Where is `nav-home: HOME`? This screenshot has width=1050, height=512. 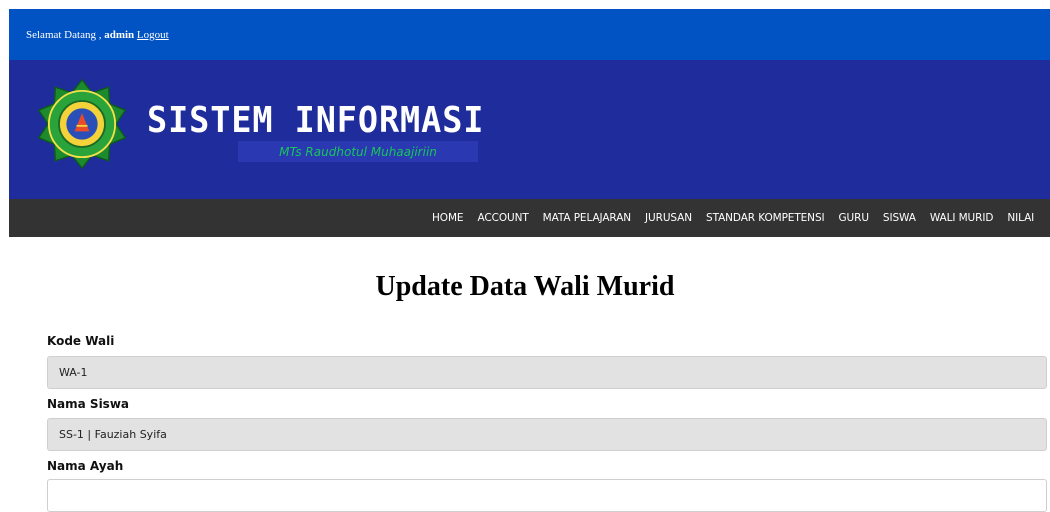
nav-home: HOME is located at coordinates (448, 218).